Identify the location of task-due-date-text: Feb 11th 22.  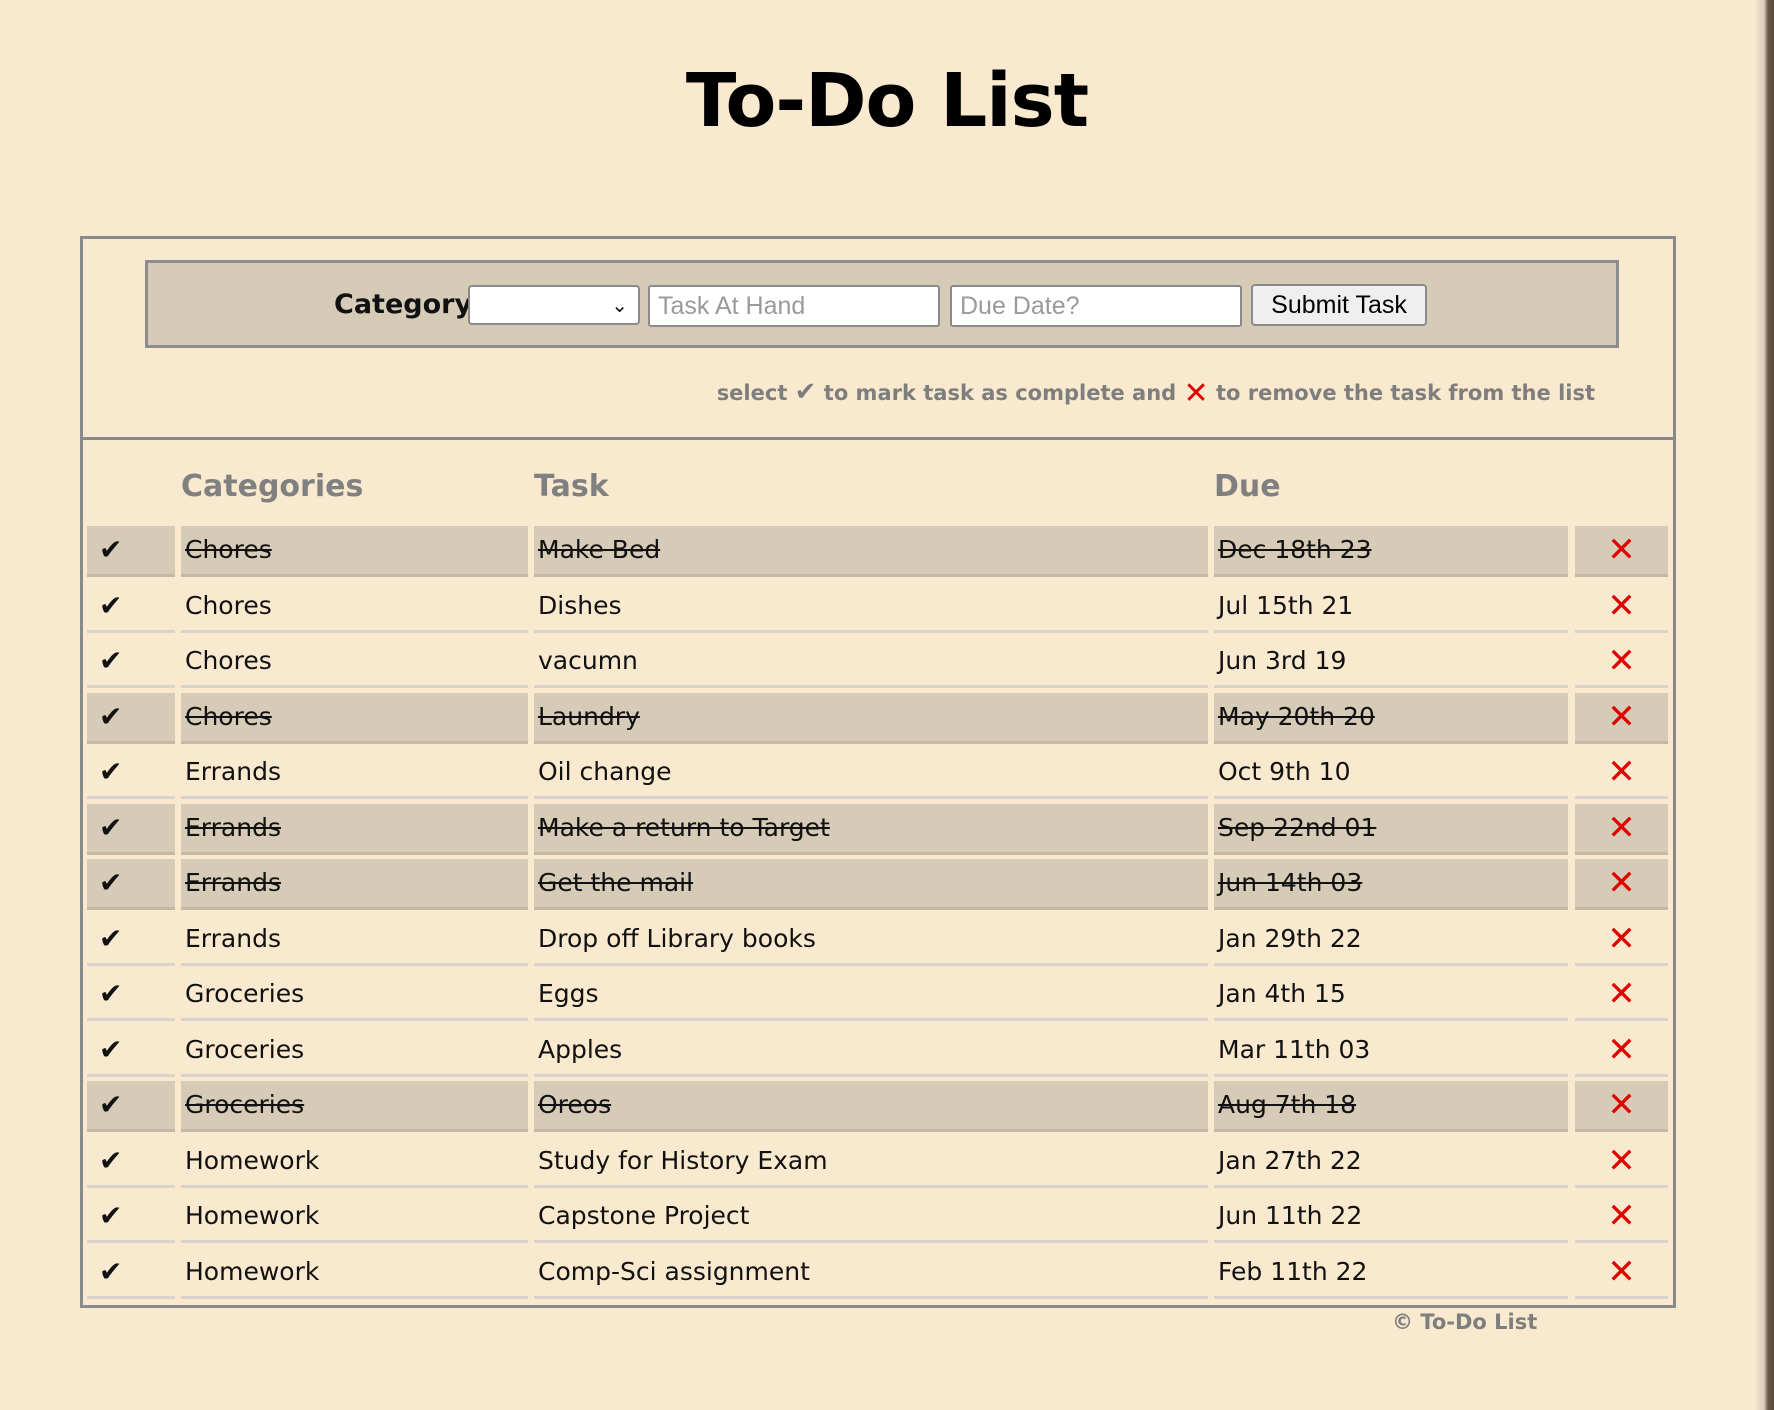
(1293, 1271).